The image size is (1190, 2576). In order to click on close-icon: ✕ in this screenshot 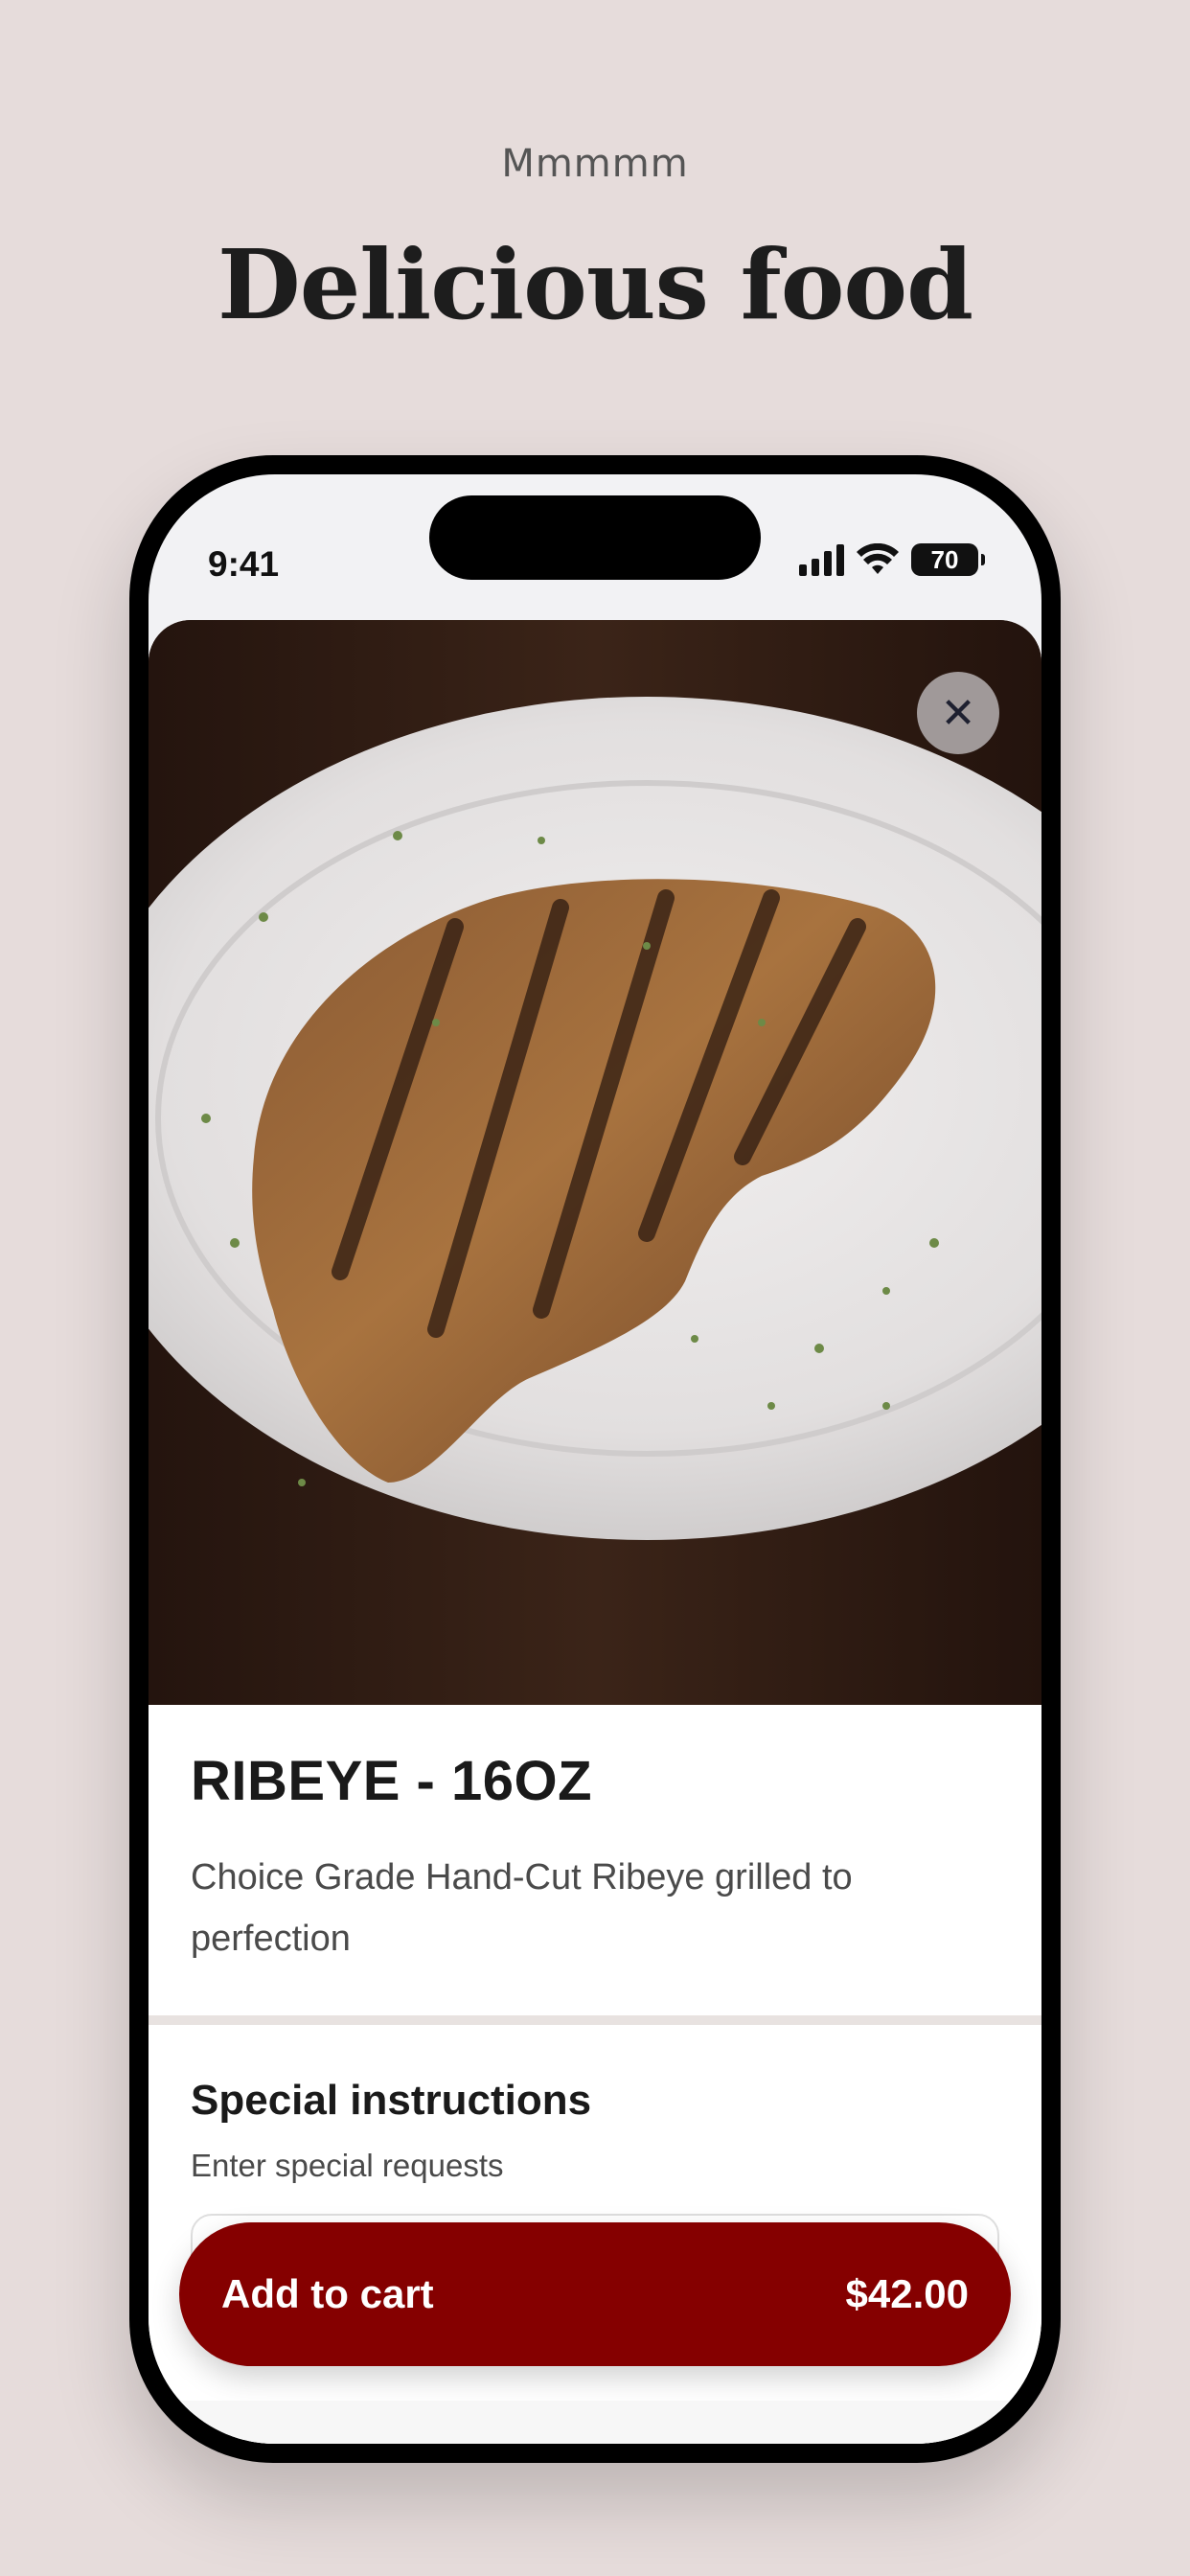, I will do `click(958, 713)`.